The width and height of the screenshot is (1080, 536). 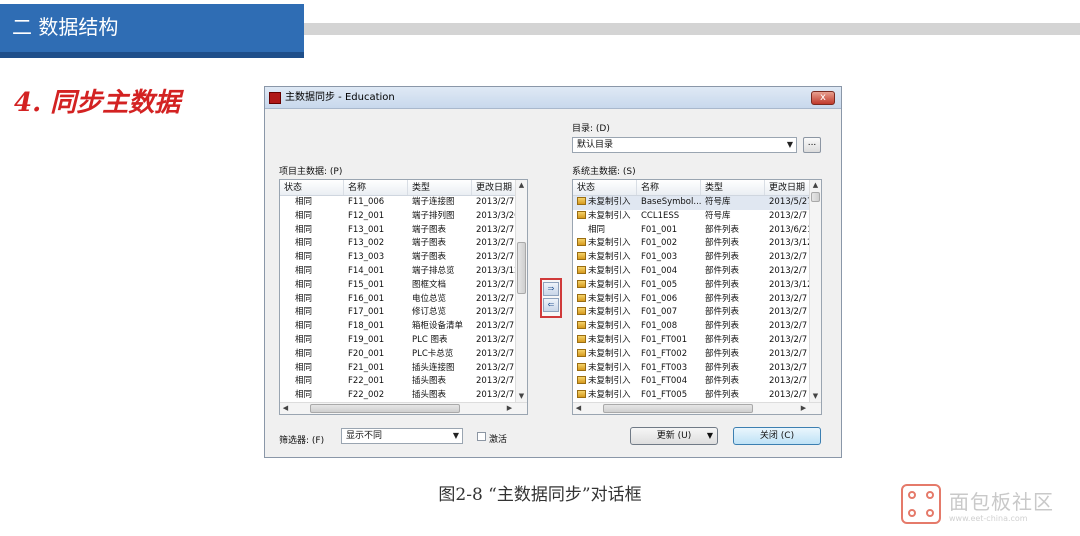 I want to click on folder-icon, so click(x=581, y=338).